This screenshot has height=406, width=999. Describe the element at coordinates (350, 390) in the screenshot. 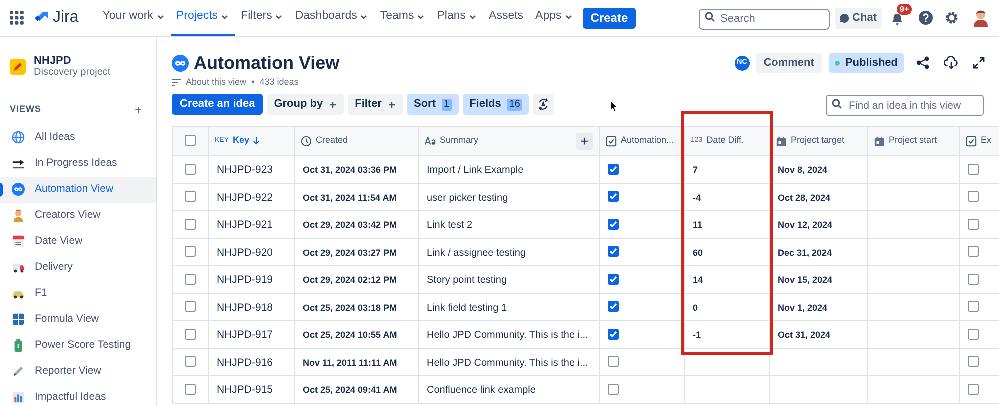

I see `table-cell: Oct 25, 2024 09:41 AM` at that location.